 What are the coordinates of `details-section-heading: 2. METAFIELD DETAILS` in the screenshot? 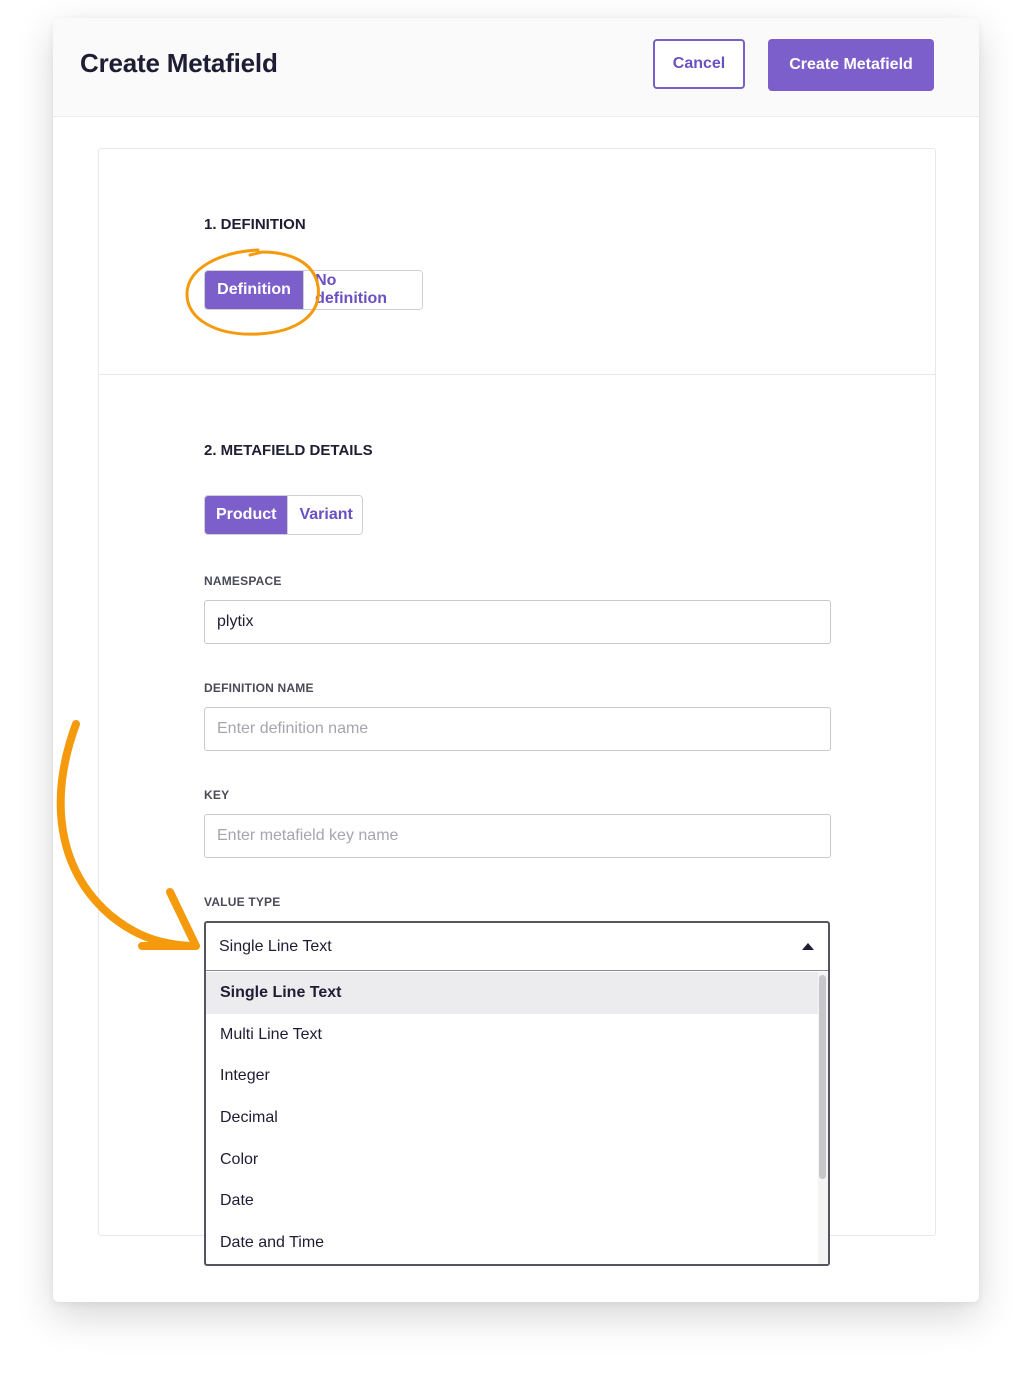 It's located at (288, 450).